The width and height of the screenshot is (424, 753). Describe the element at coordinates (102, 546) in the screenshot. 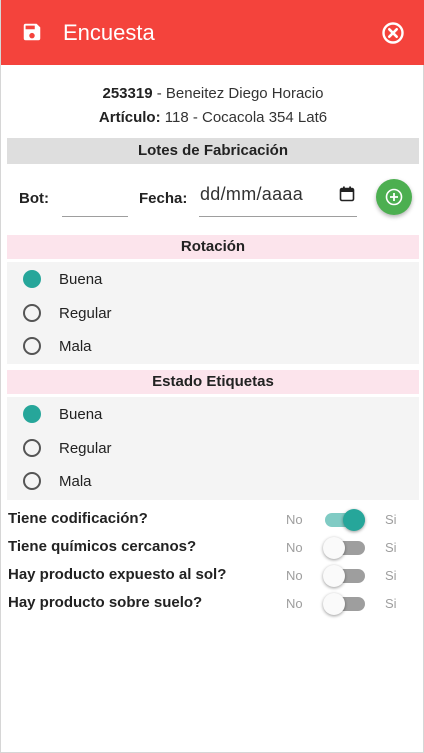

I see `pregunta-text: Tiene químicos cercanos?` at that location.